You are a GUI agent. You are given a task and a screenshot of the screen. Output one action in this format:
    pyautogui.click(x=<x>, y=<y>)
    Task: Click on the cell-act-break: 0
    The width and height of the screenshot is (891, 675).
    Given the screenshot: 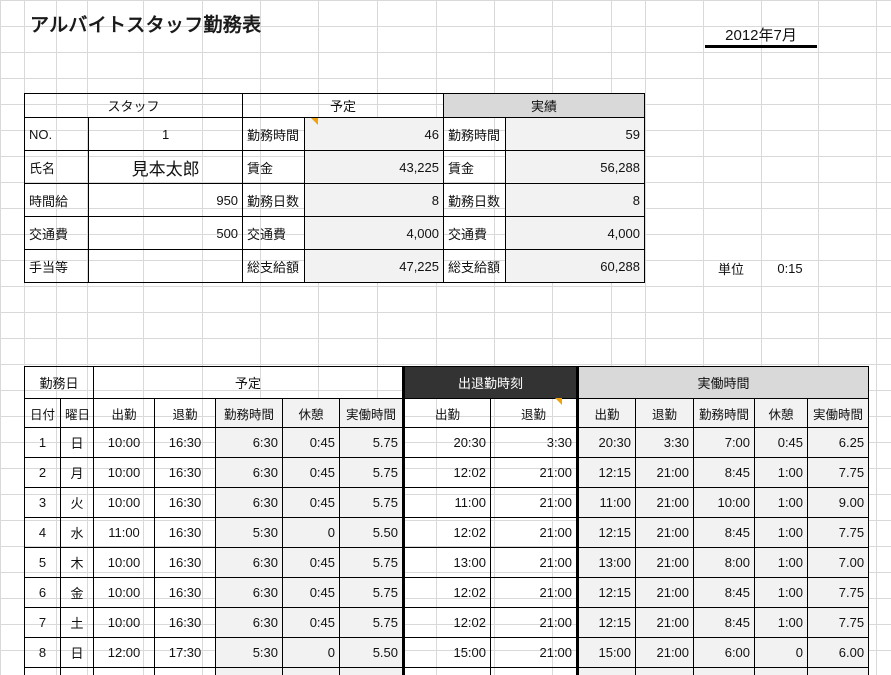 What is the action you would take?
    pyautogui.click(x=781, y=652)
    